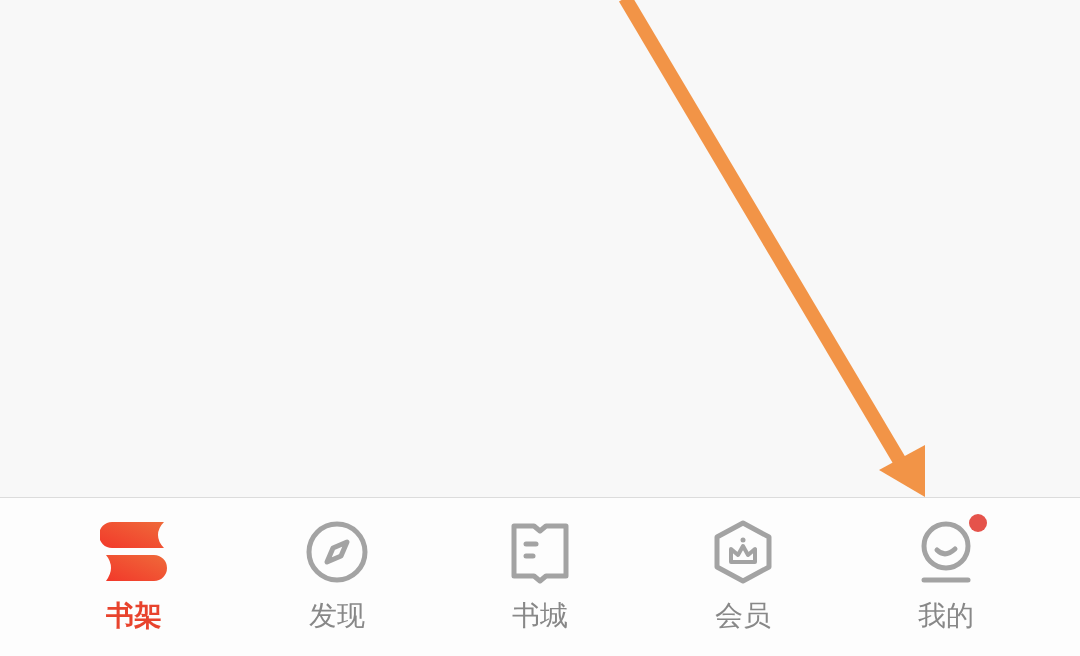 The height and width of the screenshot is (656, 1080). I want to click on tab: 书架, so click(134, 577).